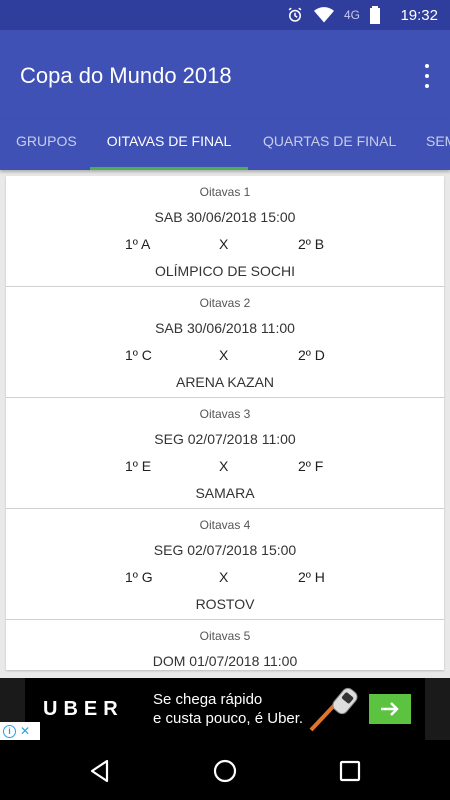 The image size is (450, 800). Describe the element at coordinates (375, 15) in the screenshot. I see `battery-icon` at that location.